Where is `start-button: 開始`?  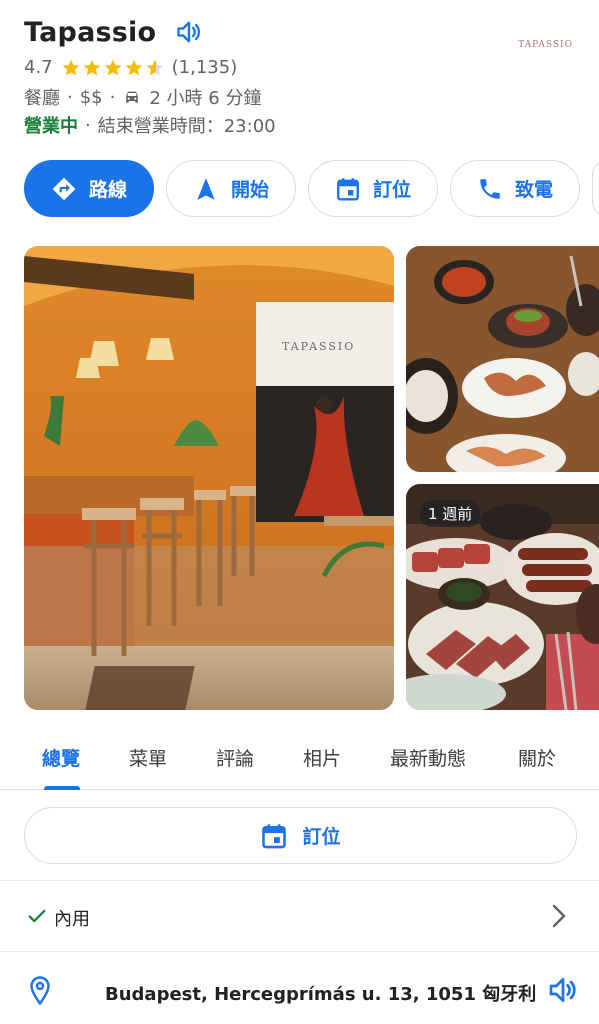
start-button: 開始 is located at coordinates (231, 188).